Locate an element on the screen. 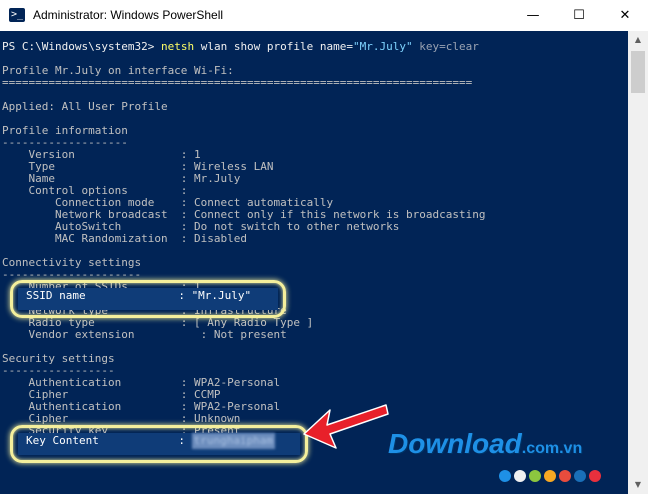  ssid-highlight: SSID name : "Mr.July" is located at coordinates (148, 299).